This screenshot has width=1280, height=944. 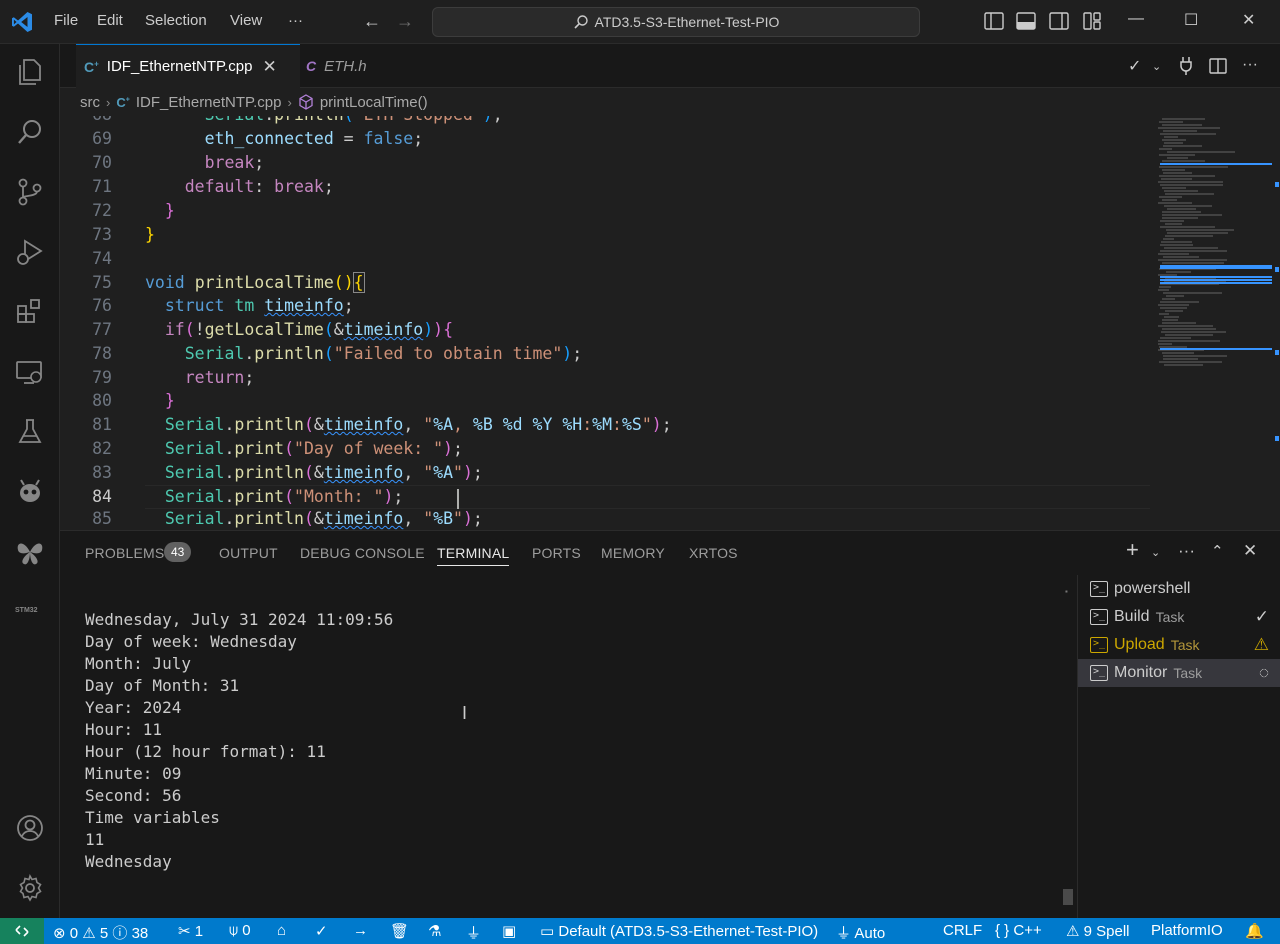 I want to click on tab-eth-h: C ETH.h, so click(x=367, y=66).